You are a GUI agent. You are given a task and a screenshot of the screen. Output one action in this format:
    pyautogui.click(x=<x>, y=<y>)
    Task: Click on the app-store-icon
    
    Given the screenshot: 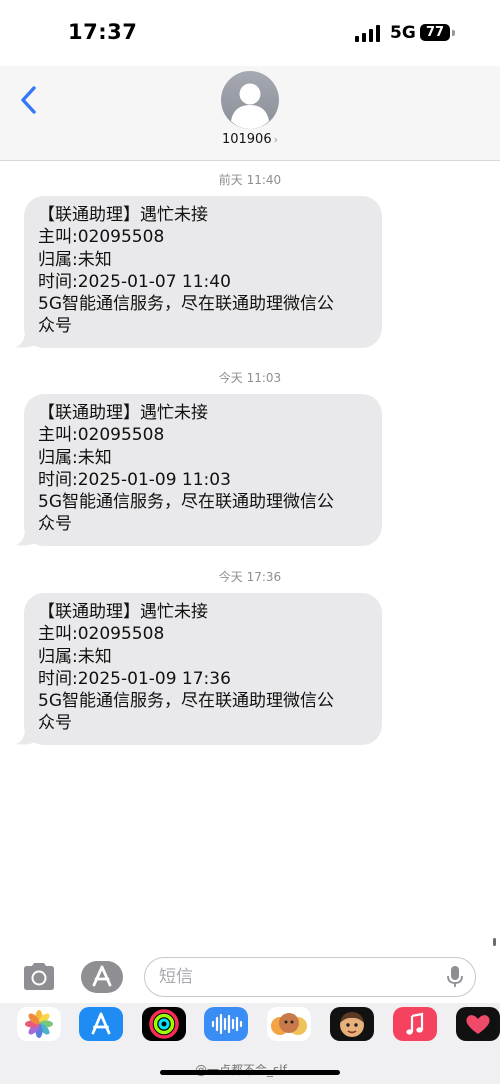 What is the action you would take?
    pyautogui.click(x=101, y=1024)
    